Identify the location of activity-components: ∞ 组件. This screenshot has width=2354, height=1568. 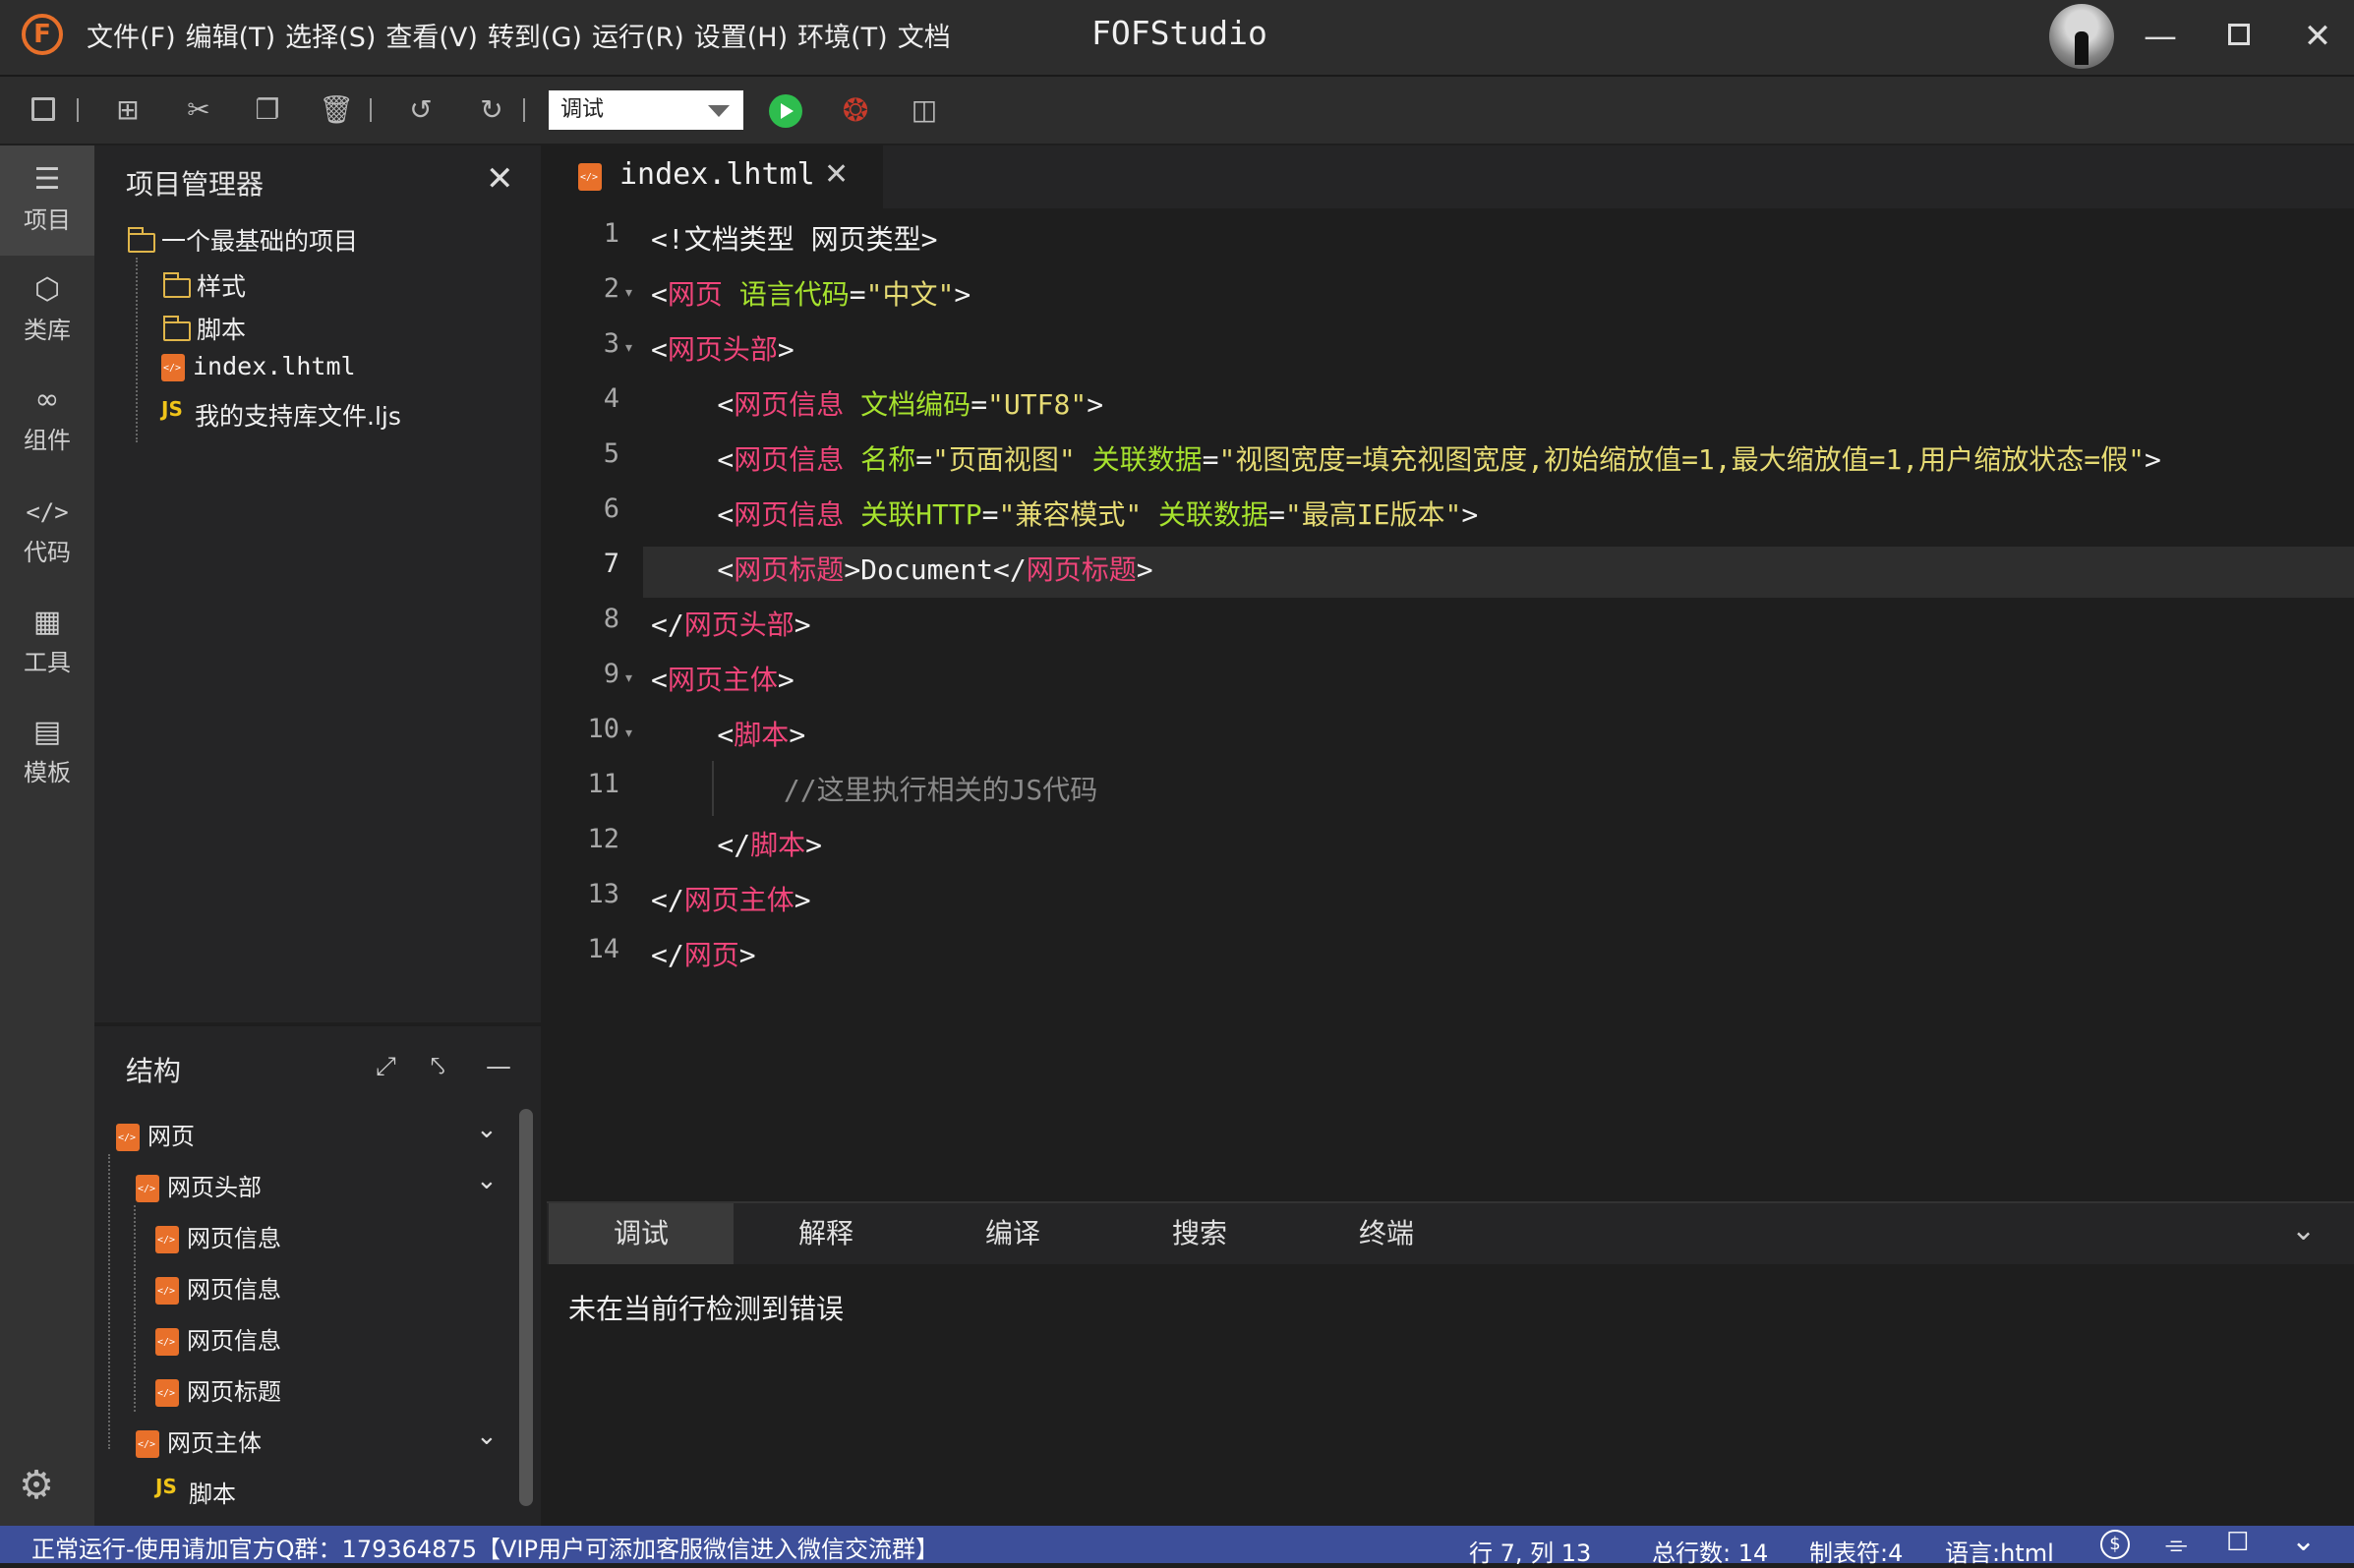
(47, 421).